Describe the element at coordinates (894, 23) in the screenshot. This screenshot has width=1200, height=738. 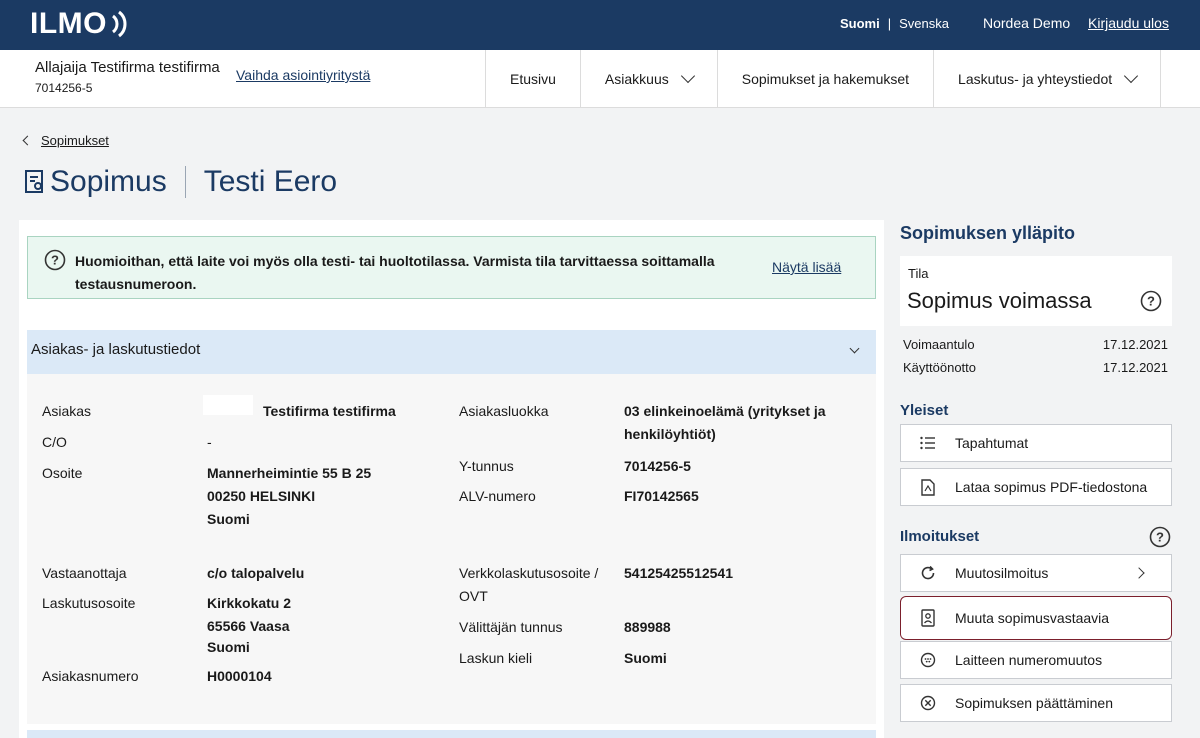
I see `language-switcher: Suomi | Svenska` at that location.